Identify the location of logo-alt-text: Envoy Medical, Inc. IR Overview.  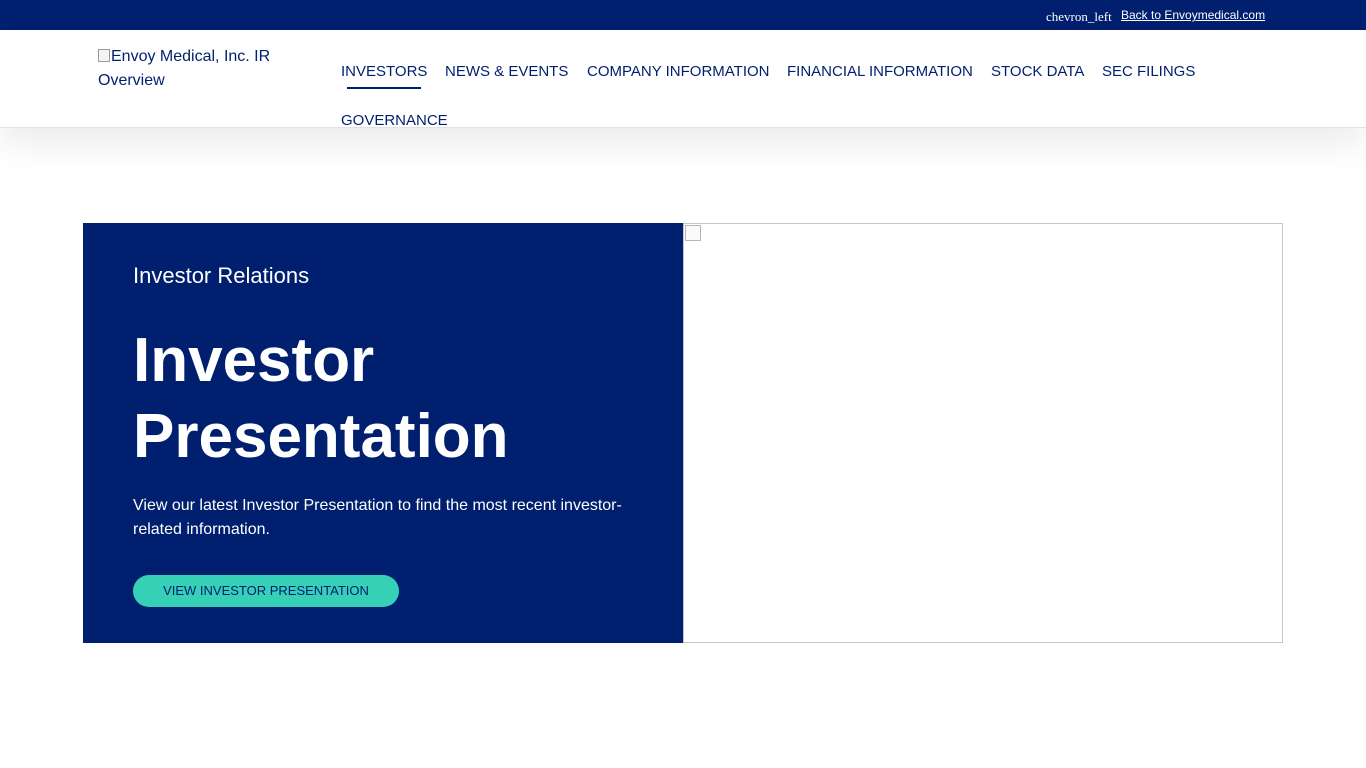
(184, 68).